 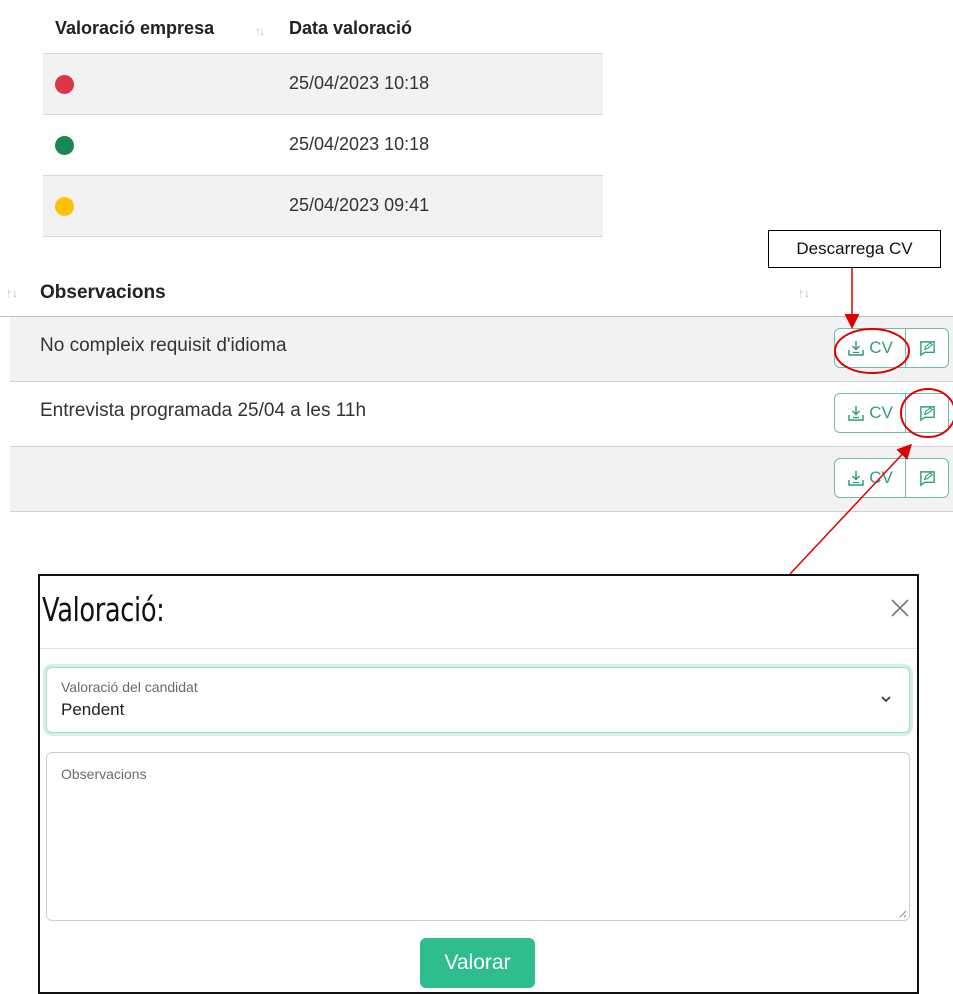 What do you see at coordinates (476, 293) in the screenshot?
I see `observations-table-header: ↑↓ Observacions ↑↓` at bounding box center [476, 293].